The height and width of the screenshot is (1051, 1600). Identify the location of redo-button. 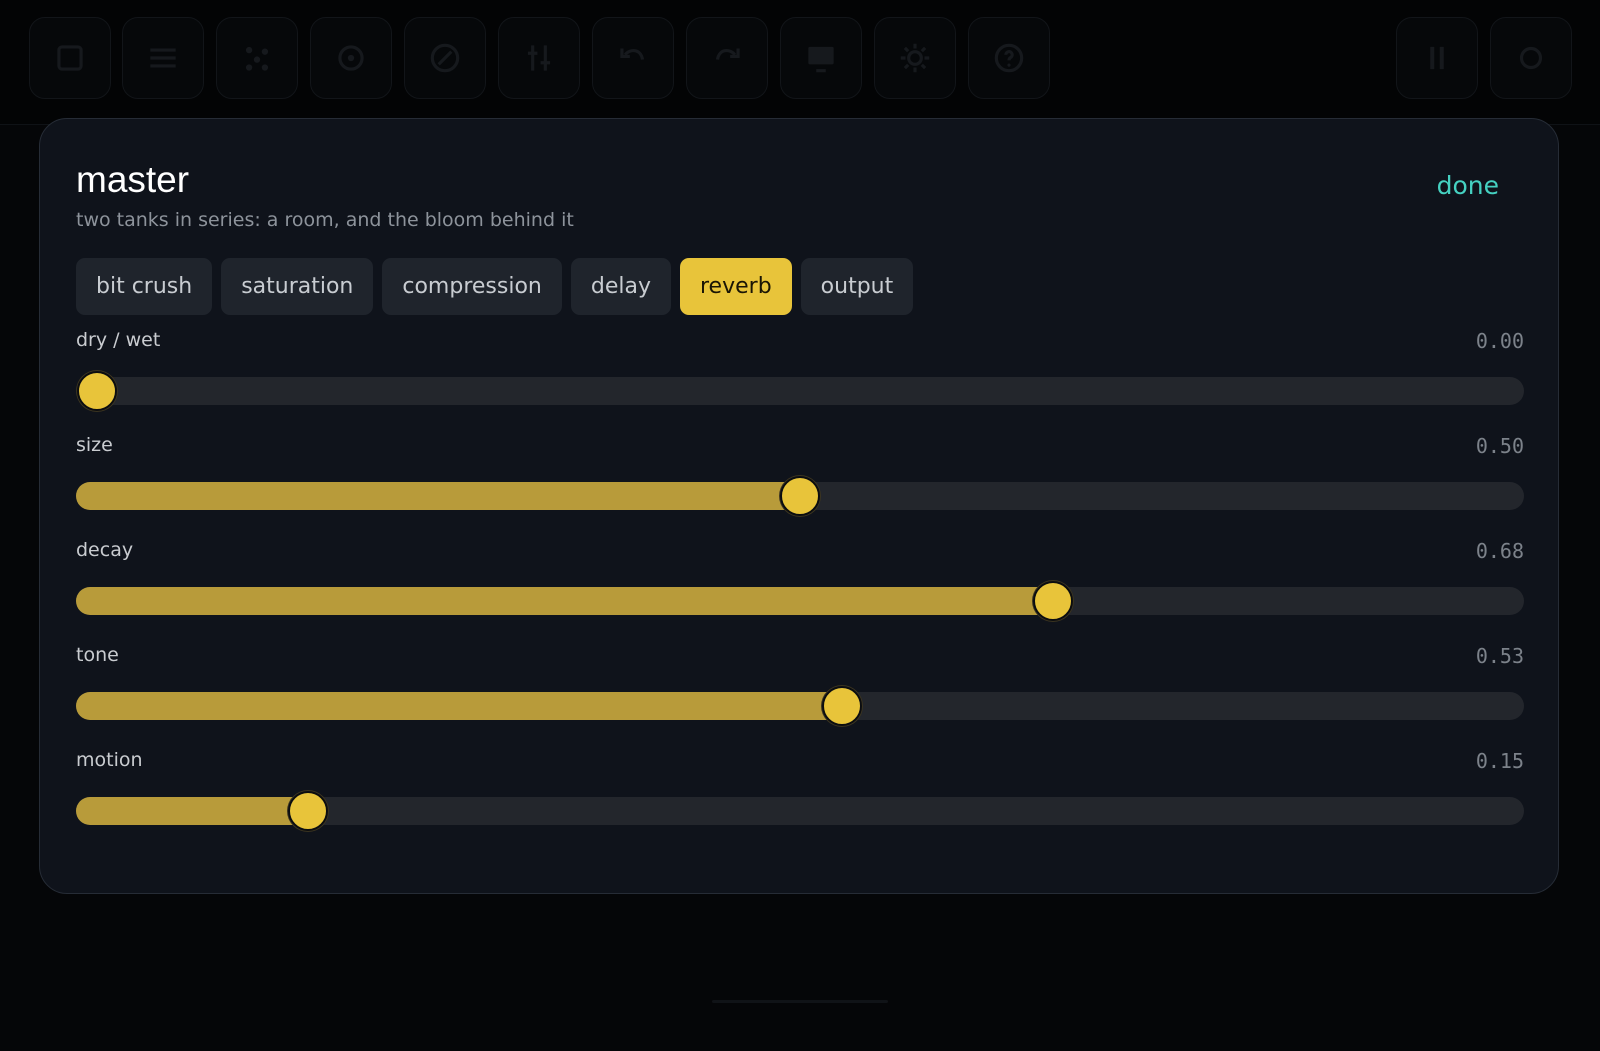
(727, 58).